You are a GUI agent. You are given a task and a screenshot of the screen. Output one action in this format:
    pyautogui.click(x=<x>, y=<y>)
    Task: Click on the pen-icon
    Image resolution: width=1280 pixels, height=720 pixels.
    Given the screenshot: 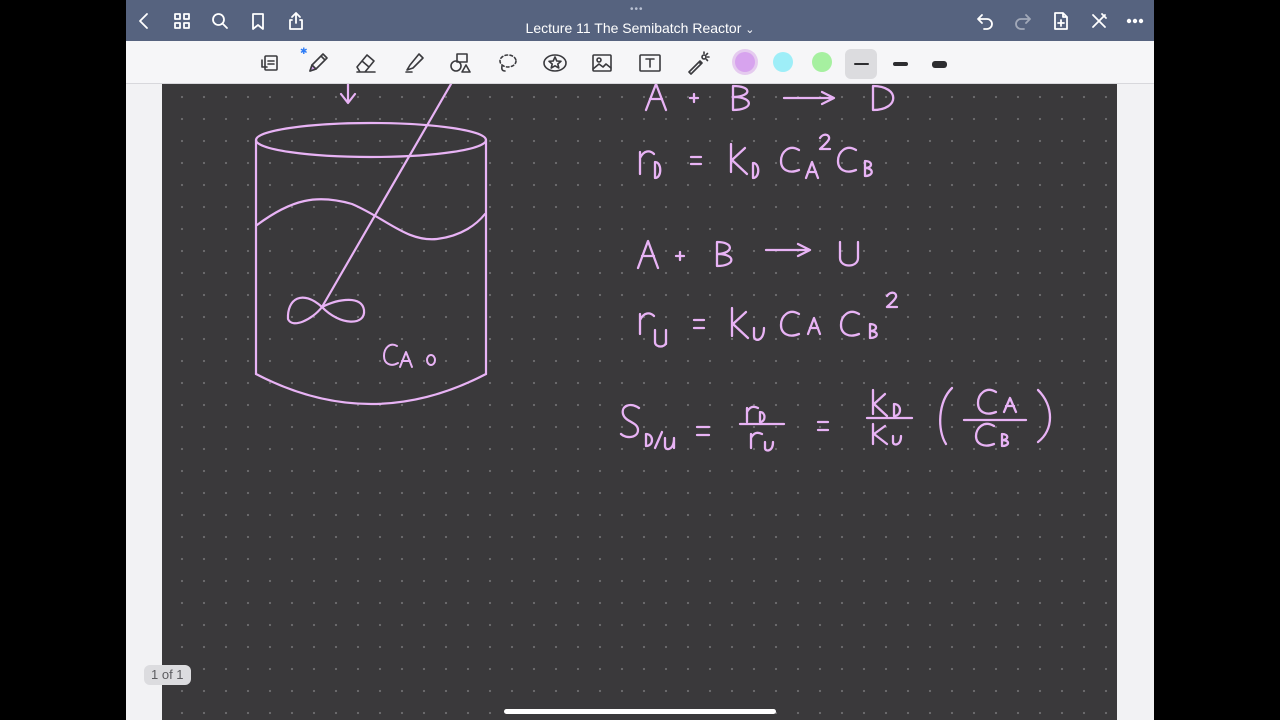 What is the action you would take?
    pyautogui.click(x=318, y=62)
    